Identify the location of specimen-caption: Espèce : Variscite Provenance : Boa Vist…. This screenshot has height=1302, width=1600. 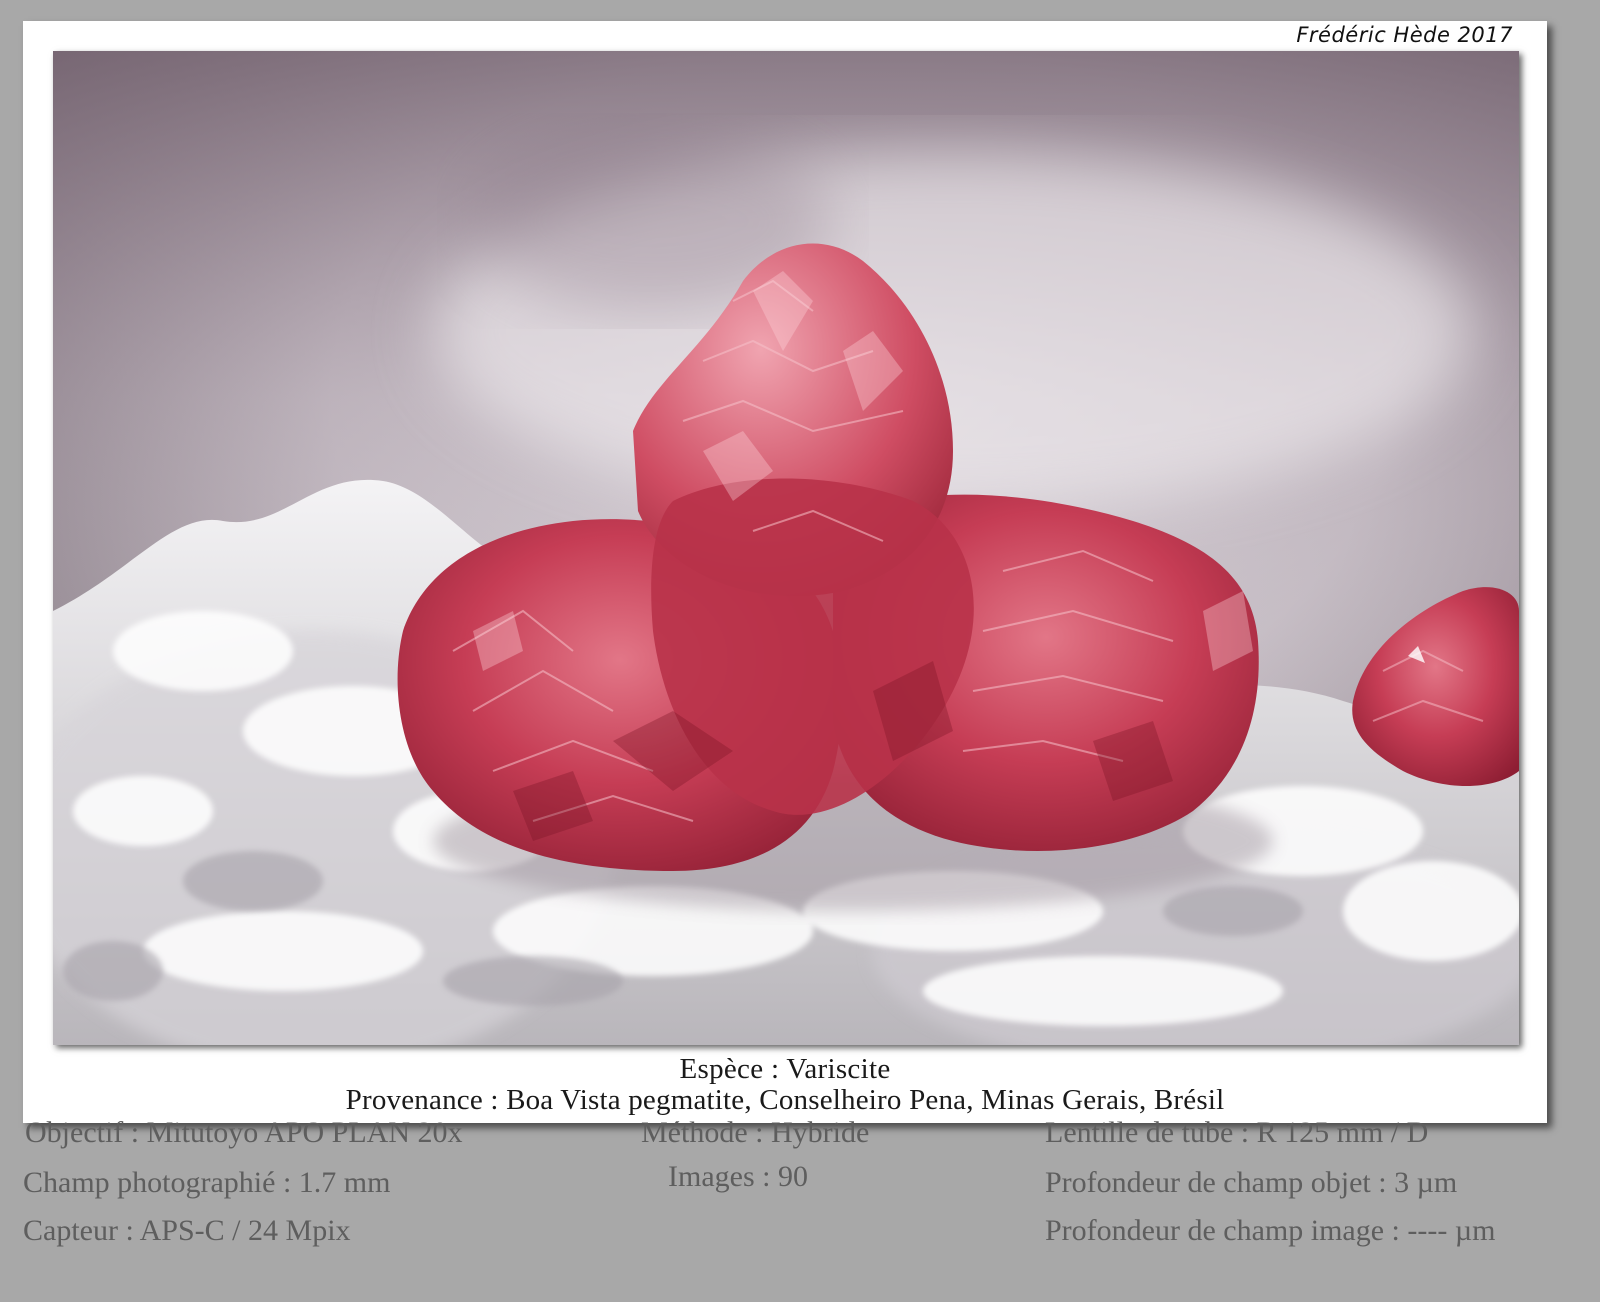
(785, 1085).